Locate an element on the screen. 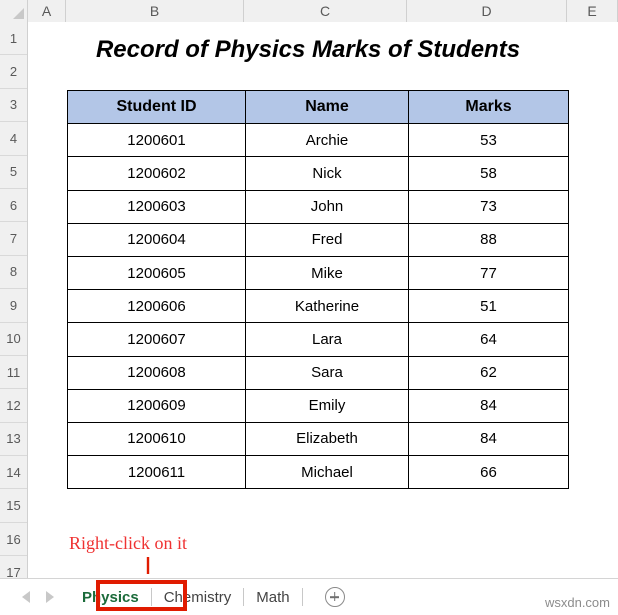 The image size is (618, 615). row-header-8: 8 is located at coordinates (13, 272).